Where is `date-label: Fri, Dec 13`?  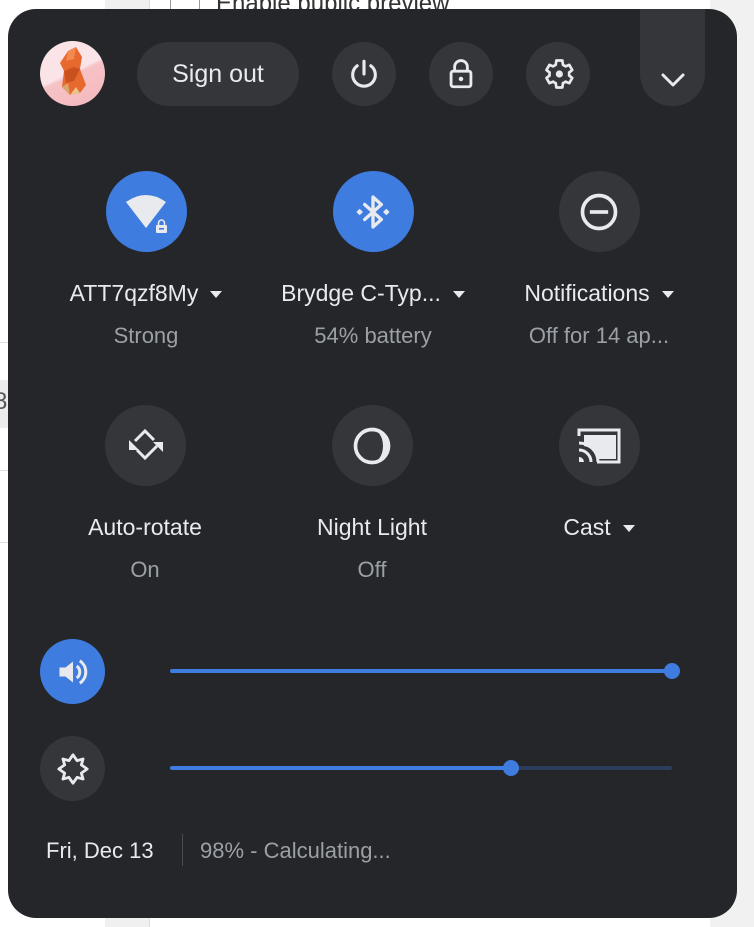 date-label: Fri, Dec 13 is located at coordinates (100, 851).